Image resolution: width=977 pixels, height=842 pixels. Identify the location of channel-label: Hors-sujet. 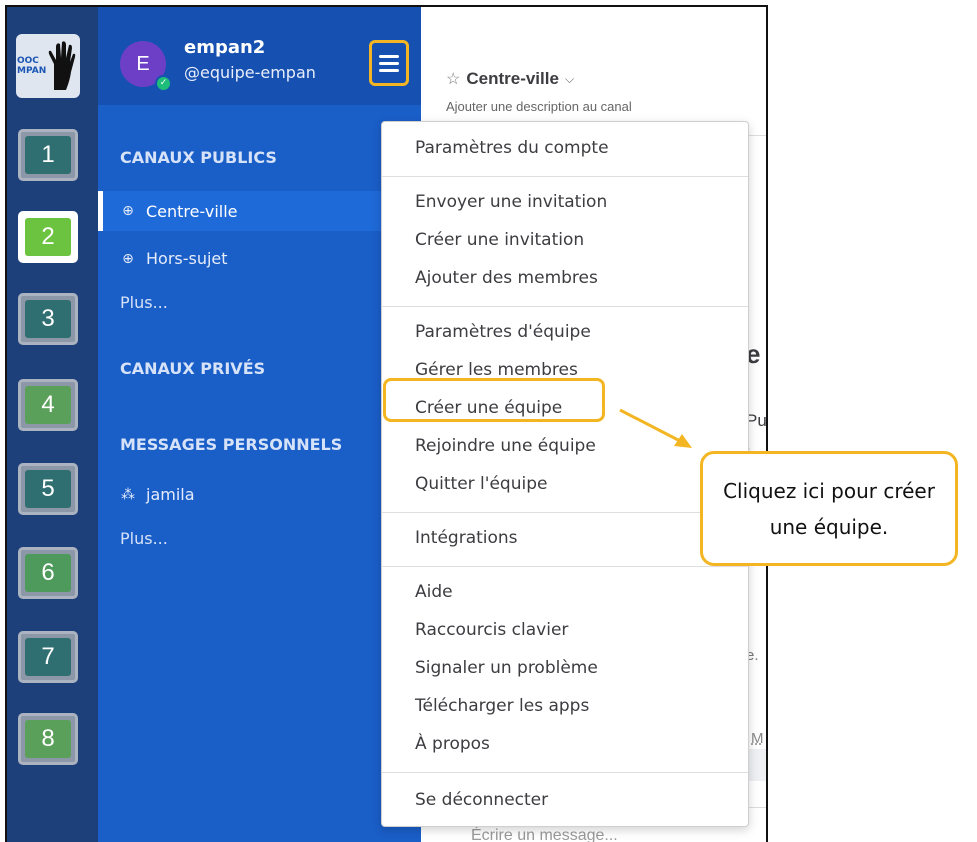
(187, 258).